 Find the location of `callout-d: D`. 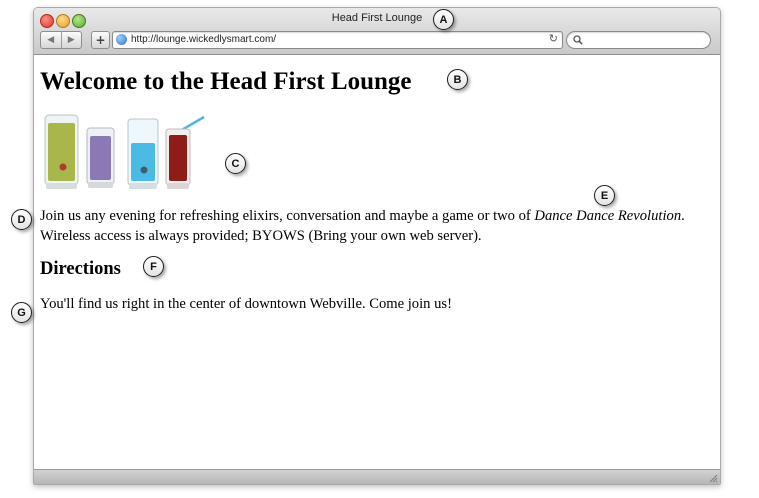

callout-d: D is located at coordinates (21, 219).